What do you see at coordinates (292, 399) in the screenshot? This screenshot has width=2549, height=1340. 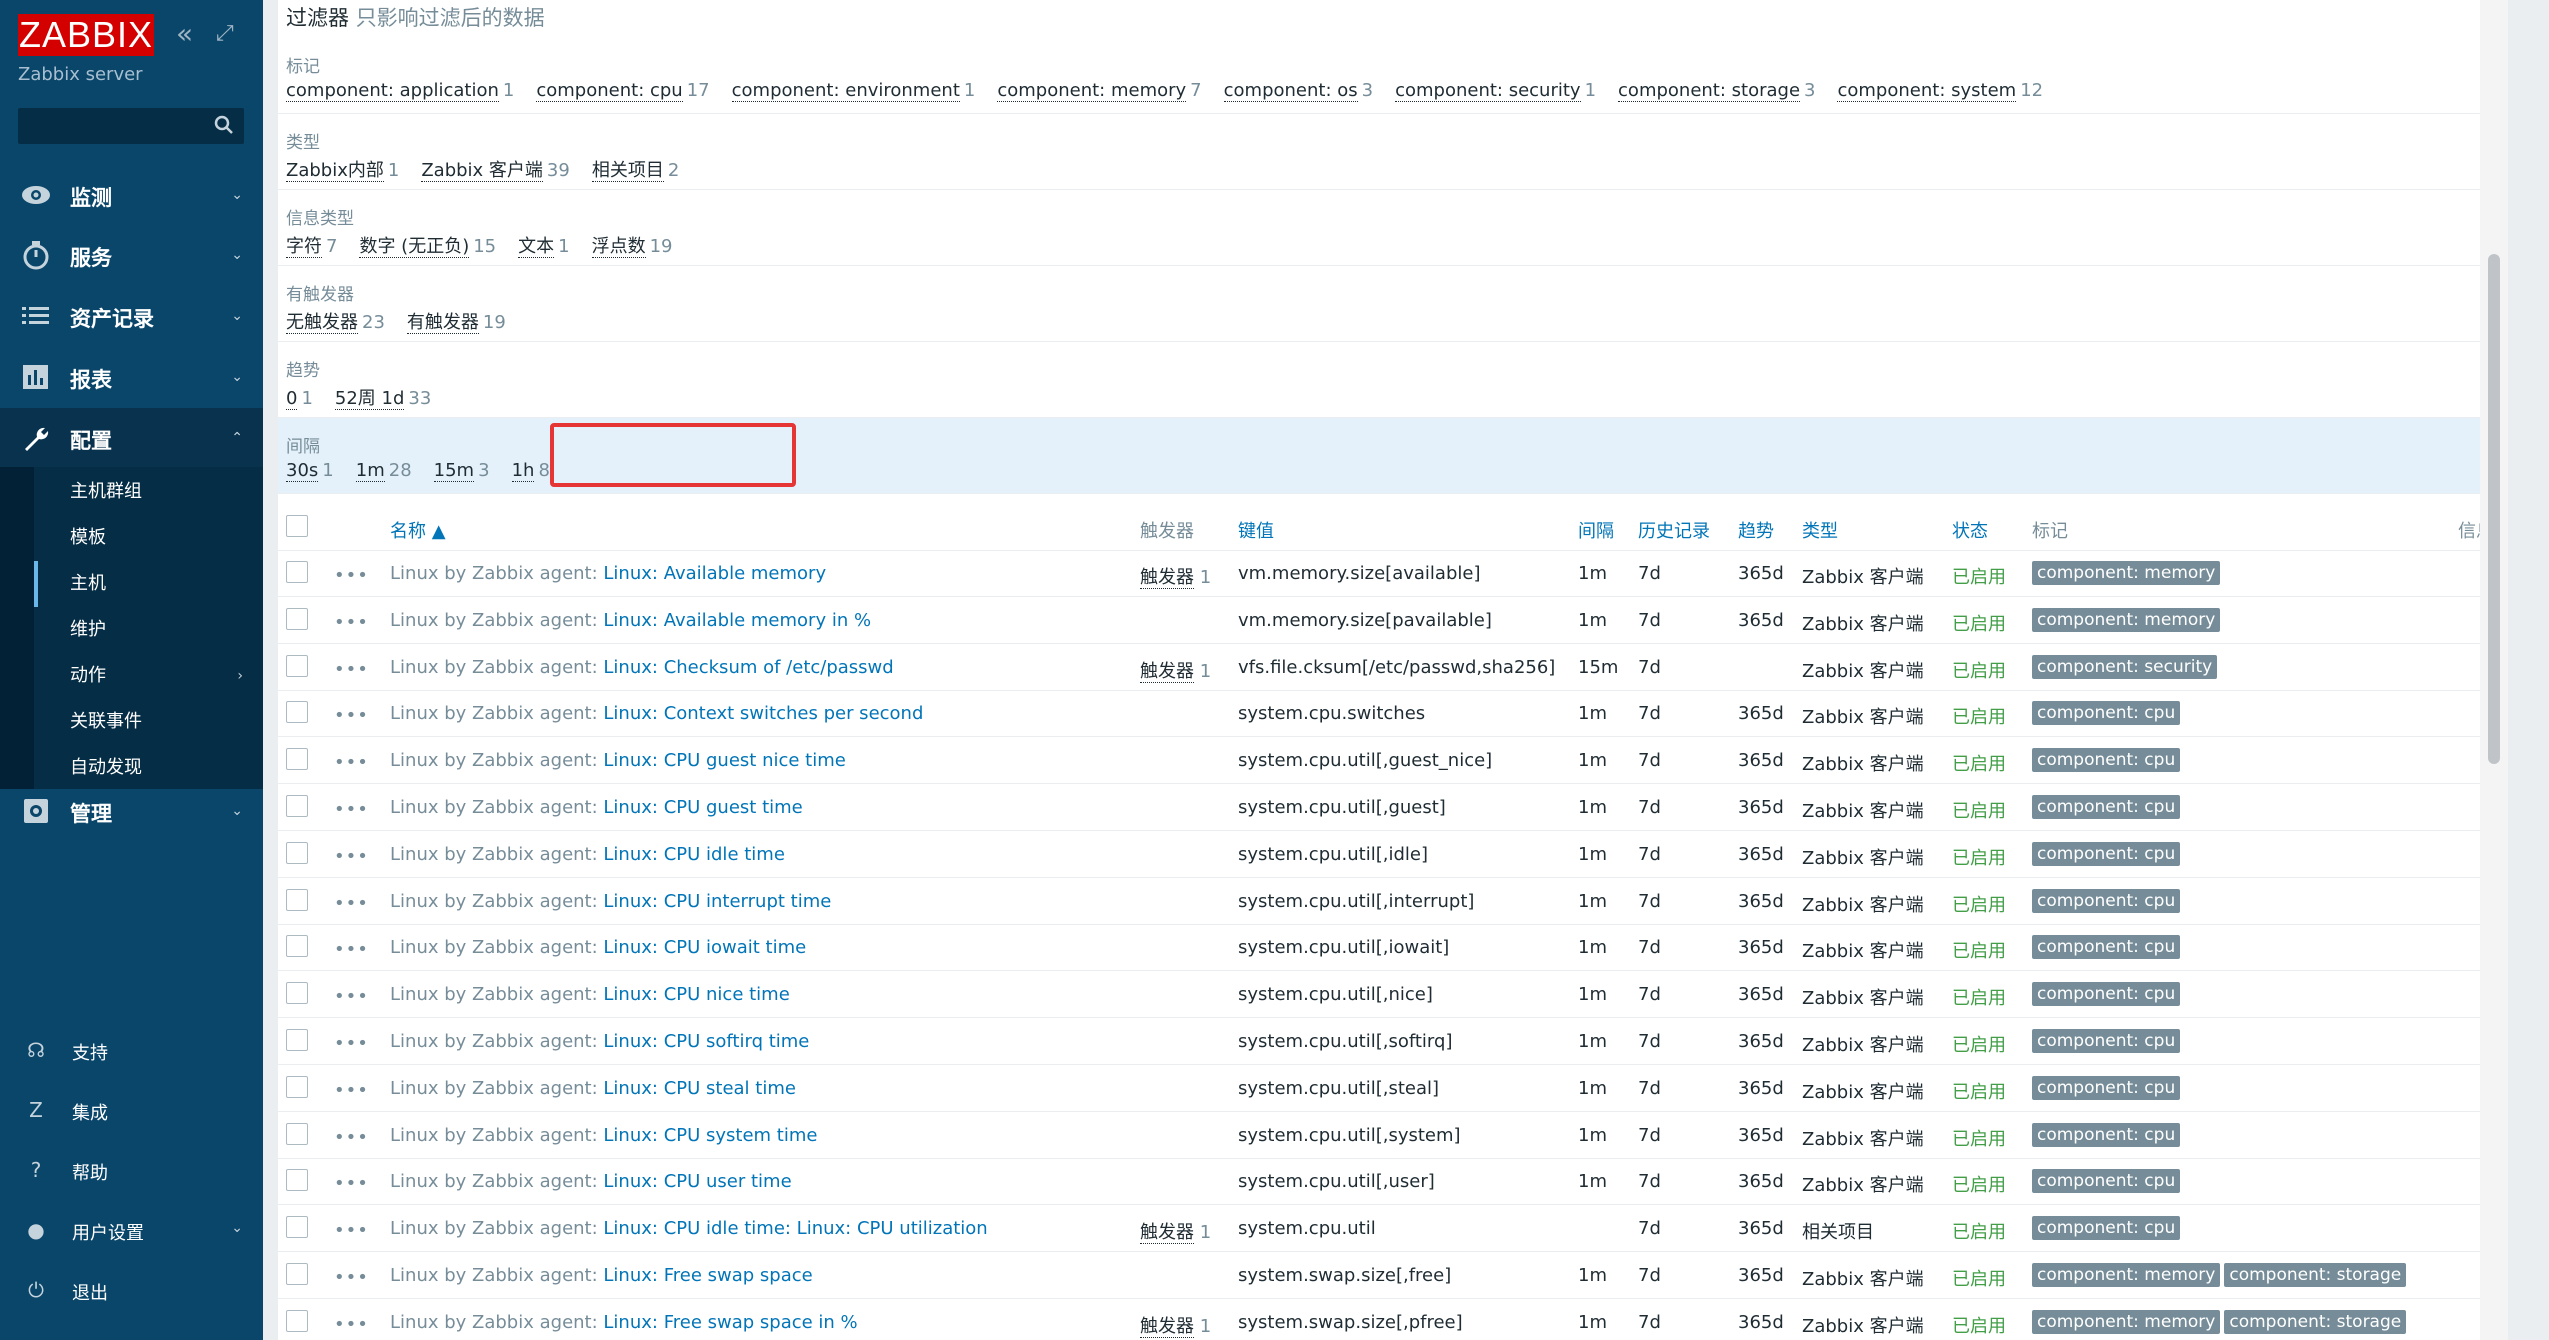 I see `filter-value-link: 0` at bounding box center [292, 399].